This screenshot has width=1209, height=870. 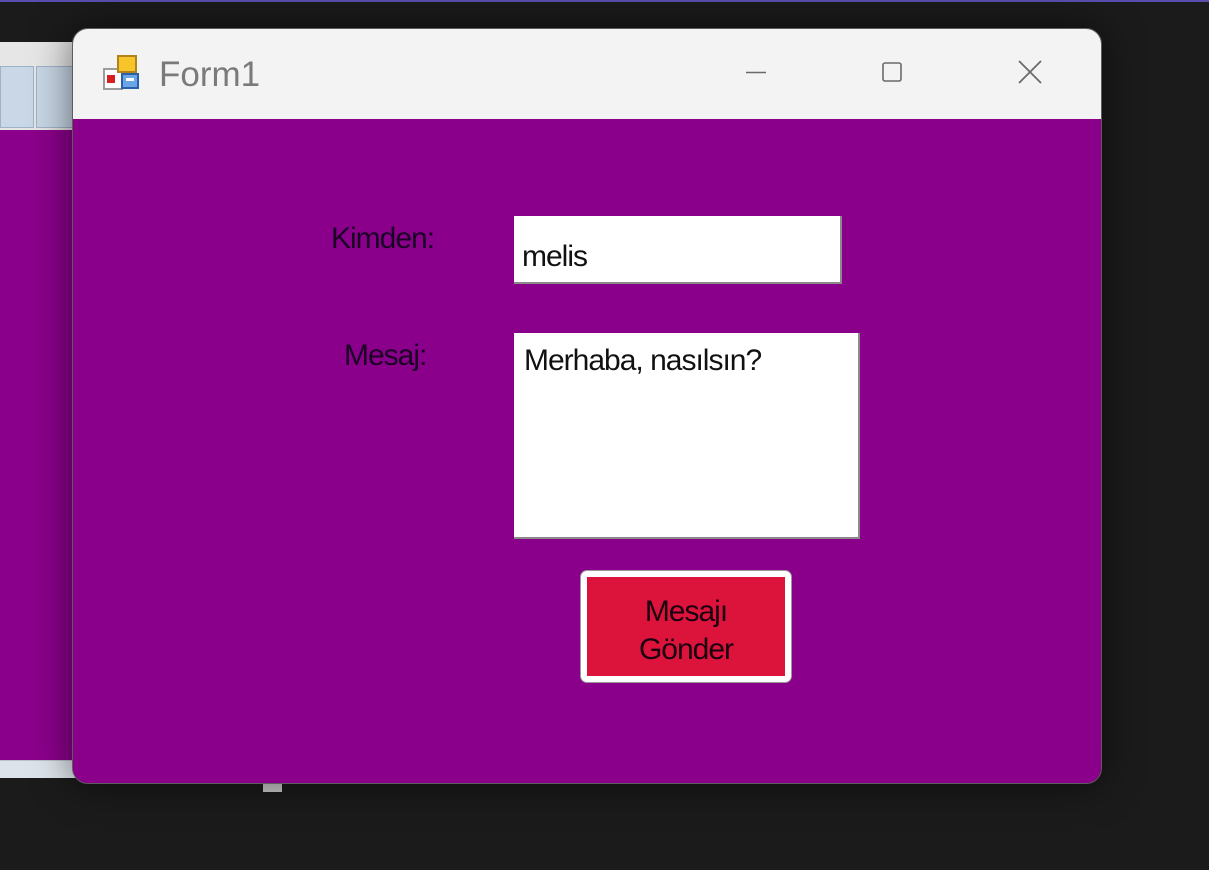 I want to click on close-button, so click(x=1030, y=72).